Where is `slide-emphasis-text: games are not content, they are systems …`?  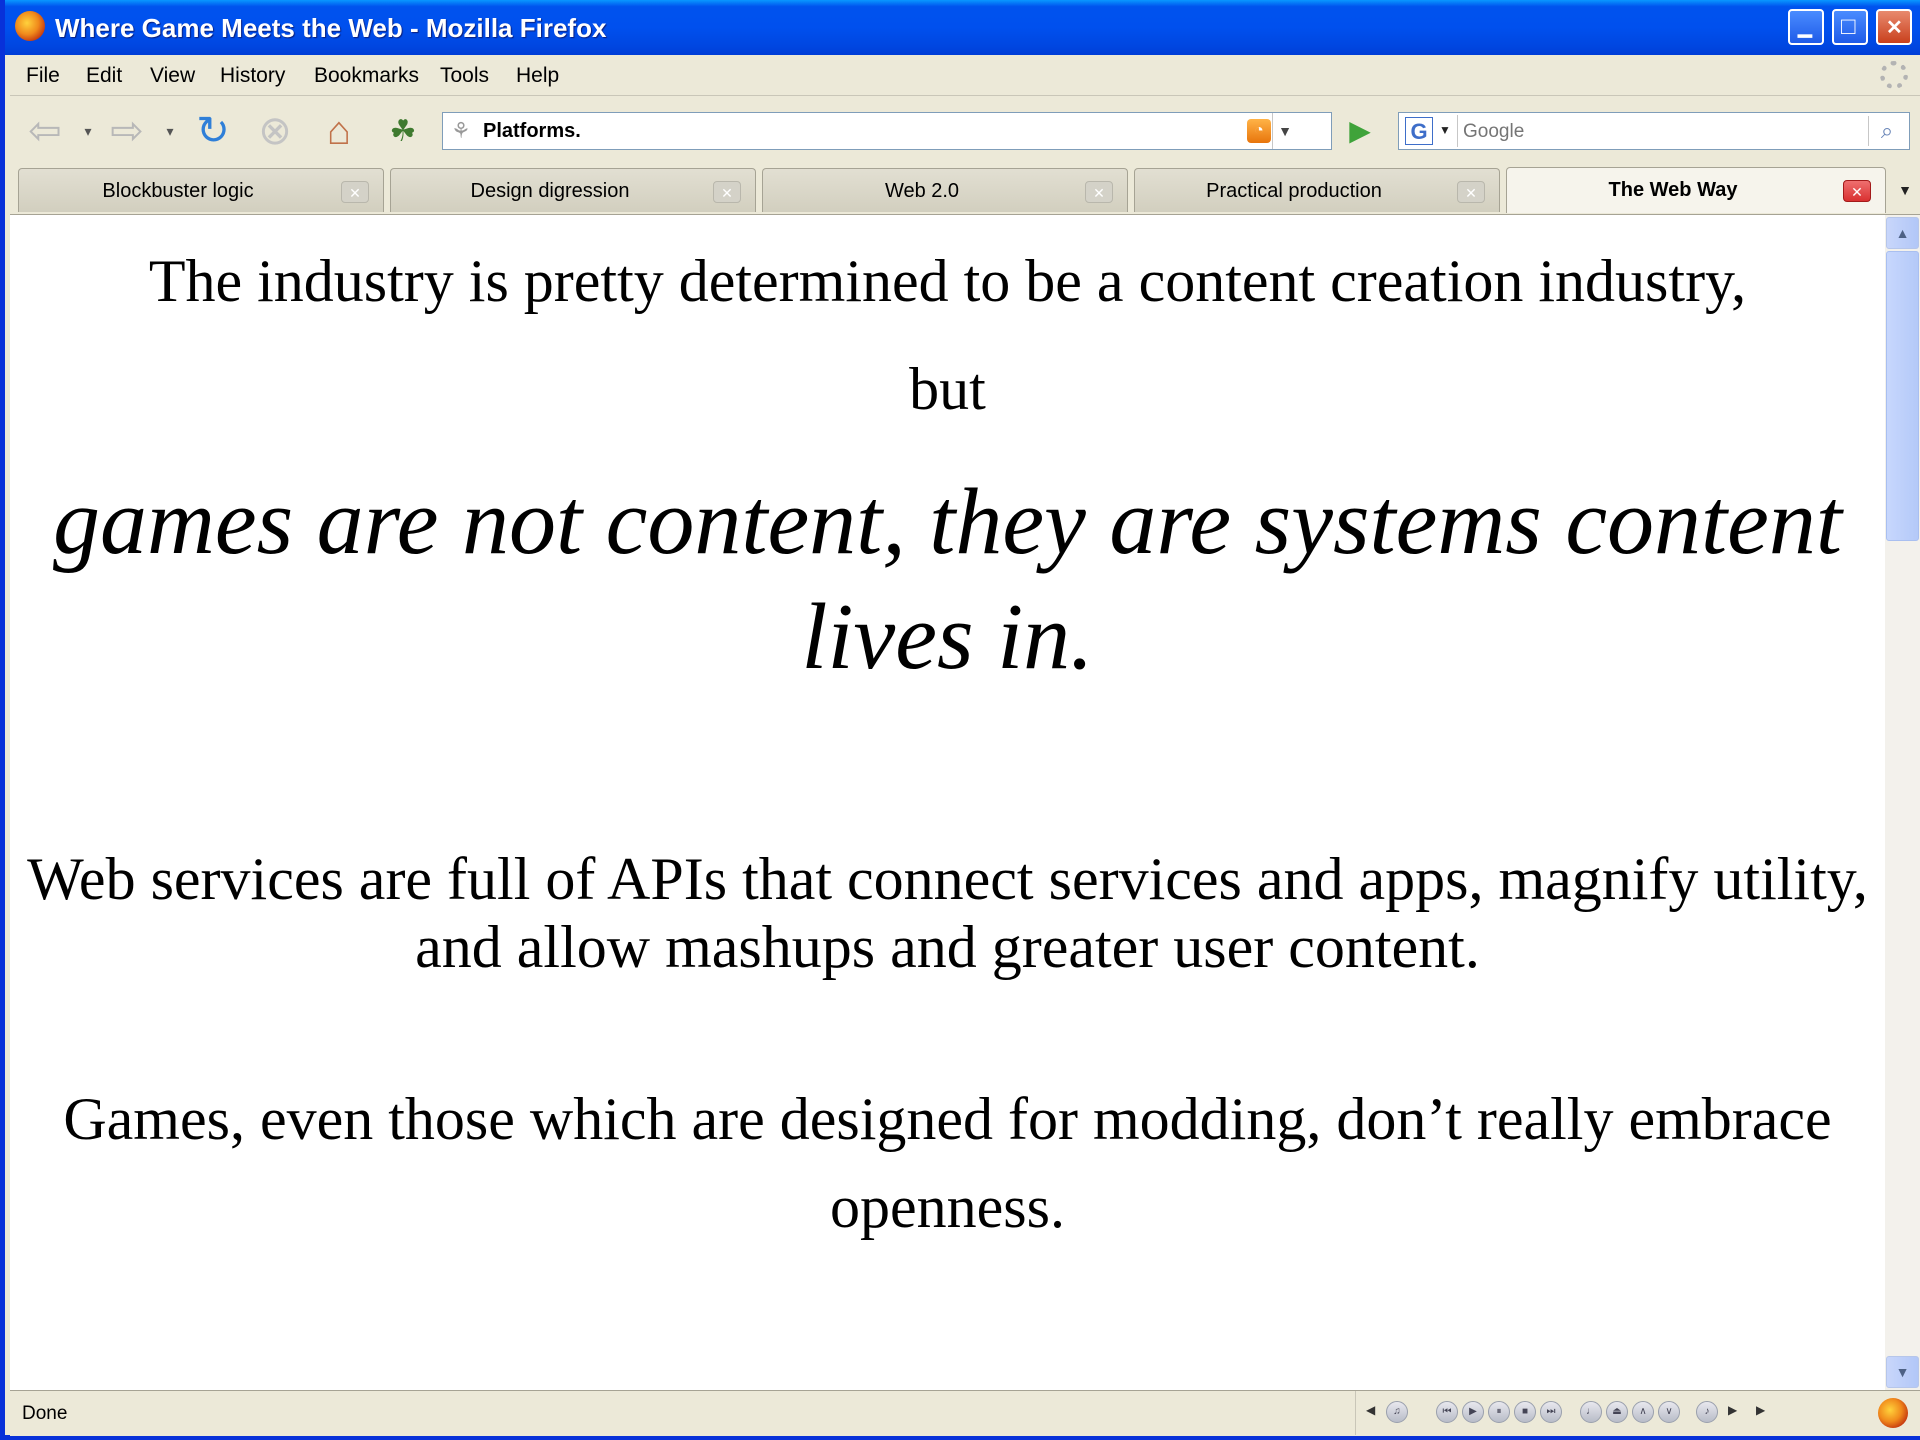
slide-emphasis-text: games are not content, they are systems … is located at coordinates (947, 579).